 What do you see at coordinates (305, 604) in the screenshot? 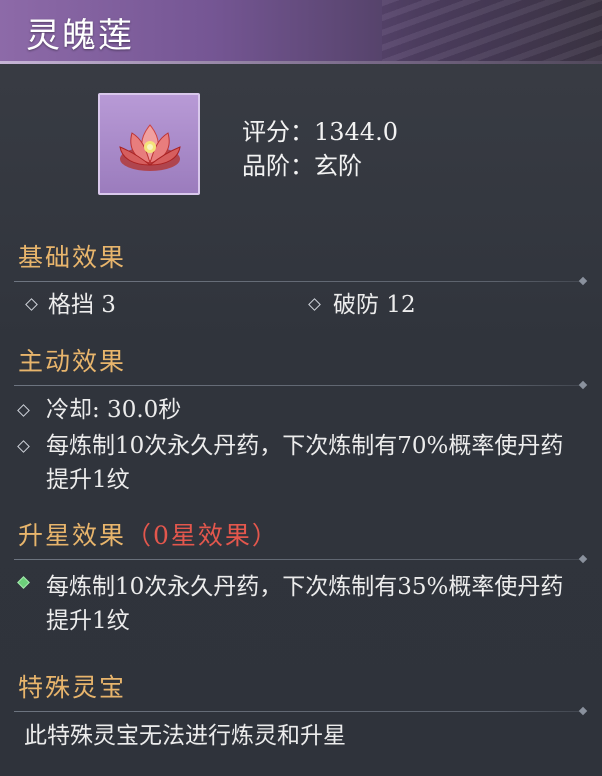
I see `star-effect-item: 每炼制10次永久丹药，下次炼制有35%概率使丹药提升1纹` at bounding box center [305, 604].